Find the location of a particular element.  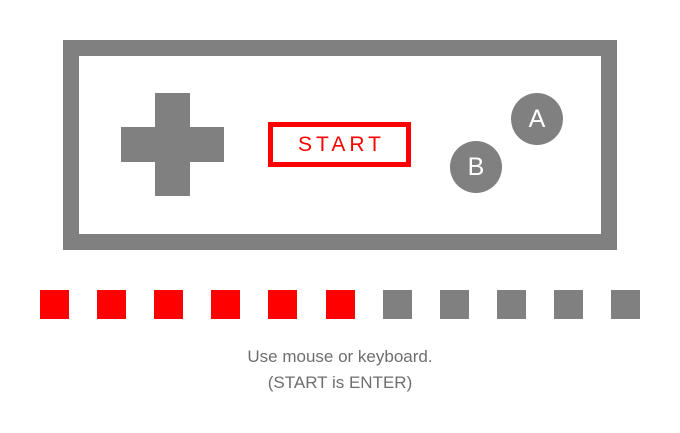

dpad is located at coordinates (172, 144).